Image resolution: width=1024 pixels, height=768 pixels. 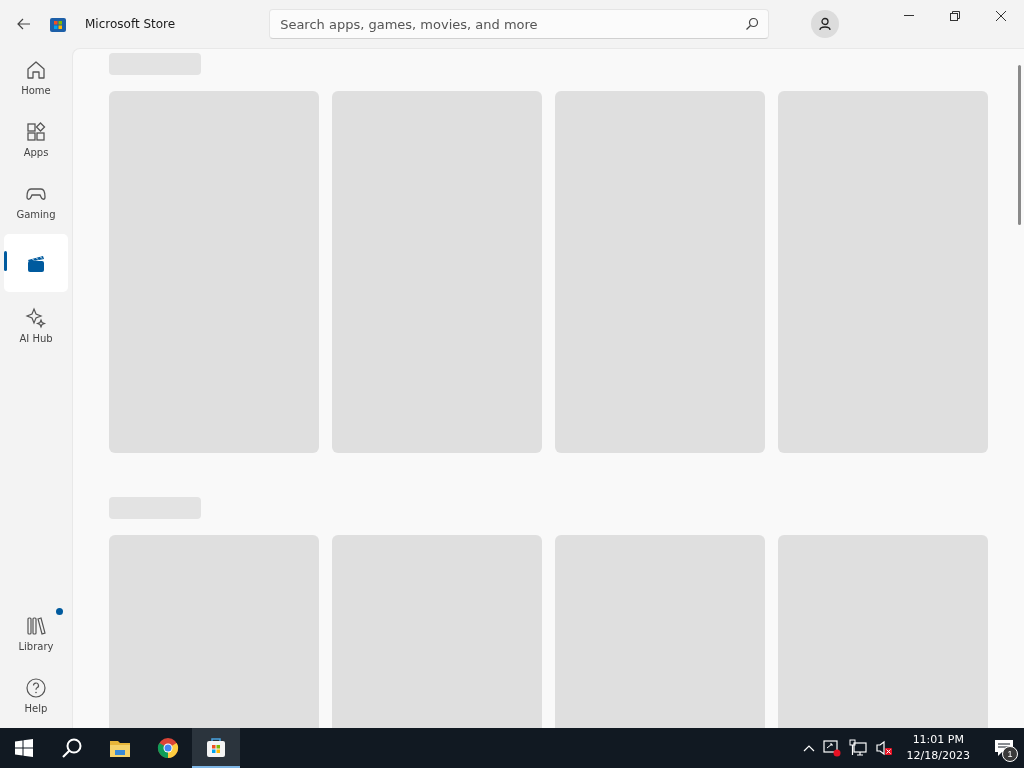 I want to click on chrome-icon, so click(x=168, y=748).